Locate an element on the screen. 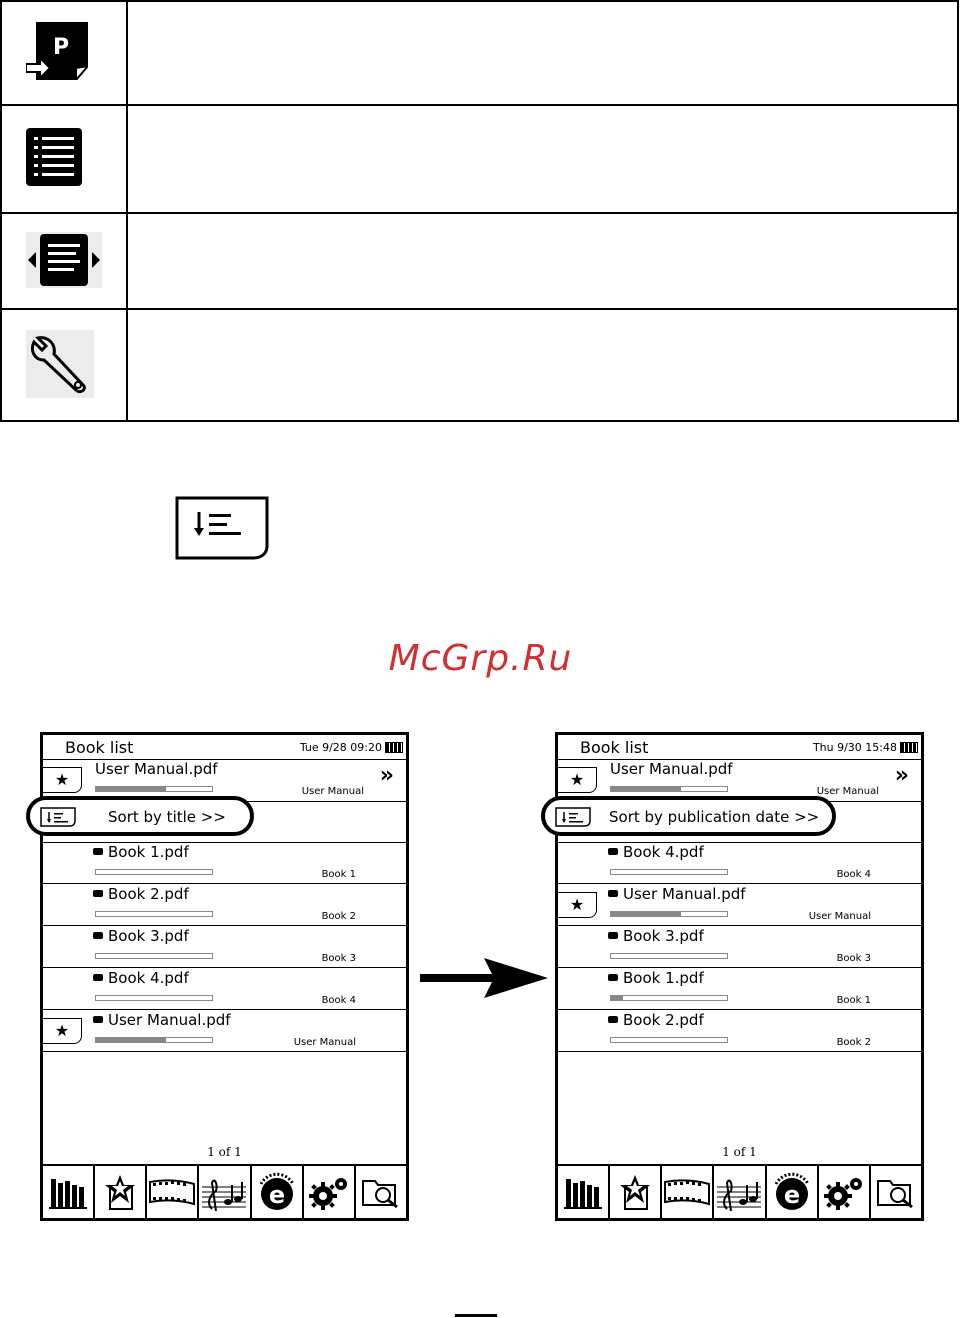  book-author: Book 3 is located at coordinates (853, 958).